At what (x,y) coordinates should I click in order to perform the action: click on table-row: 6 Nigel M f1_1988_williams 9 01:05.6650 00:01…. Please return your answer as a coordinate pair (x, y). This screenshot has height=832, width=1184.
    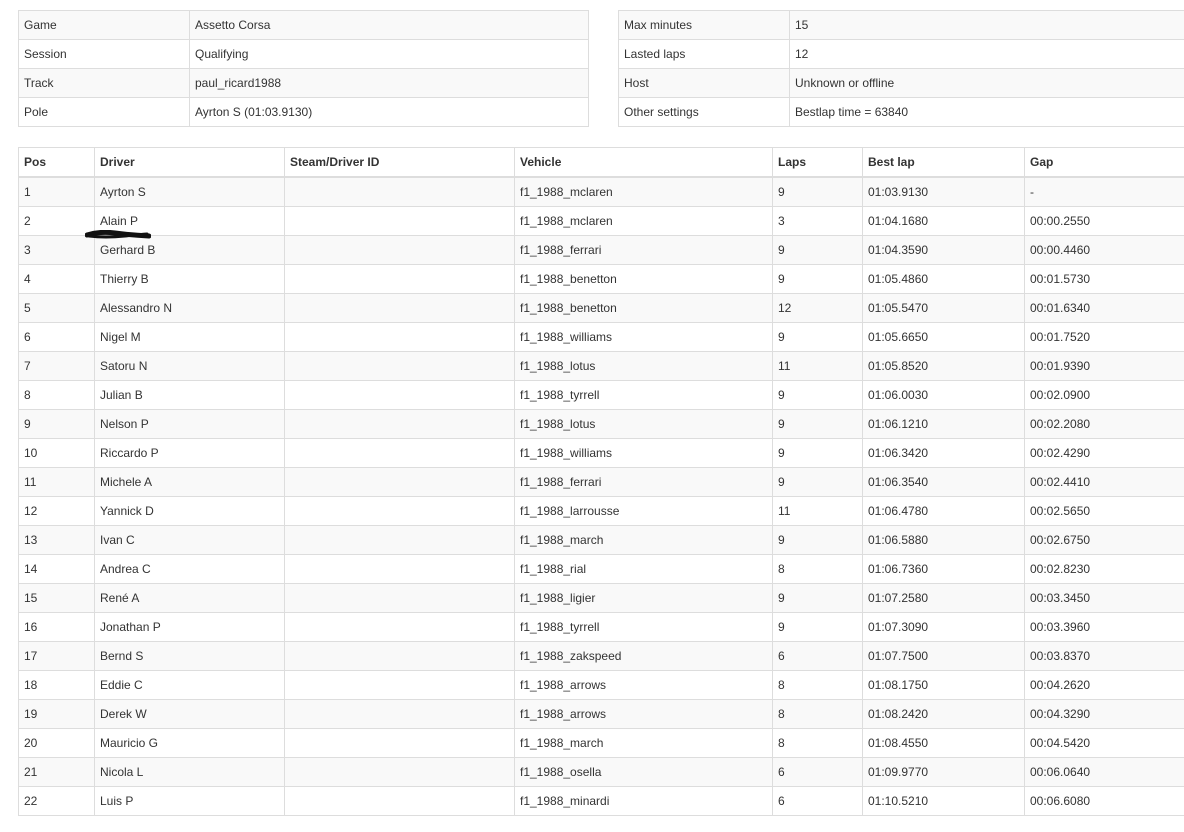
    Looking at the image, I should click on (601, 337).